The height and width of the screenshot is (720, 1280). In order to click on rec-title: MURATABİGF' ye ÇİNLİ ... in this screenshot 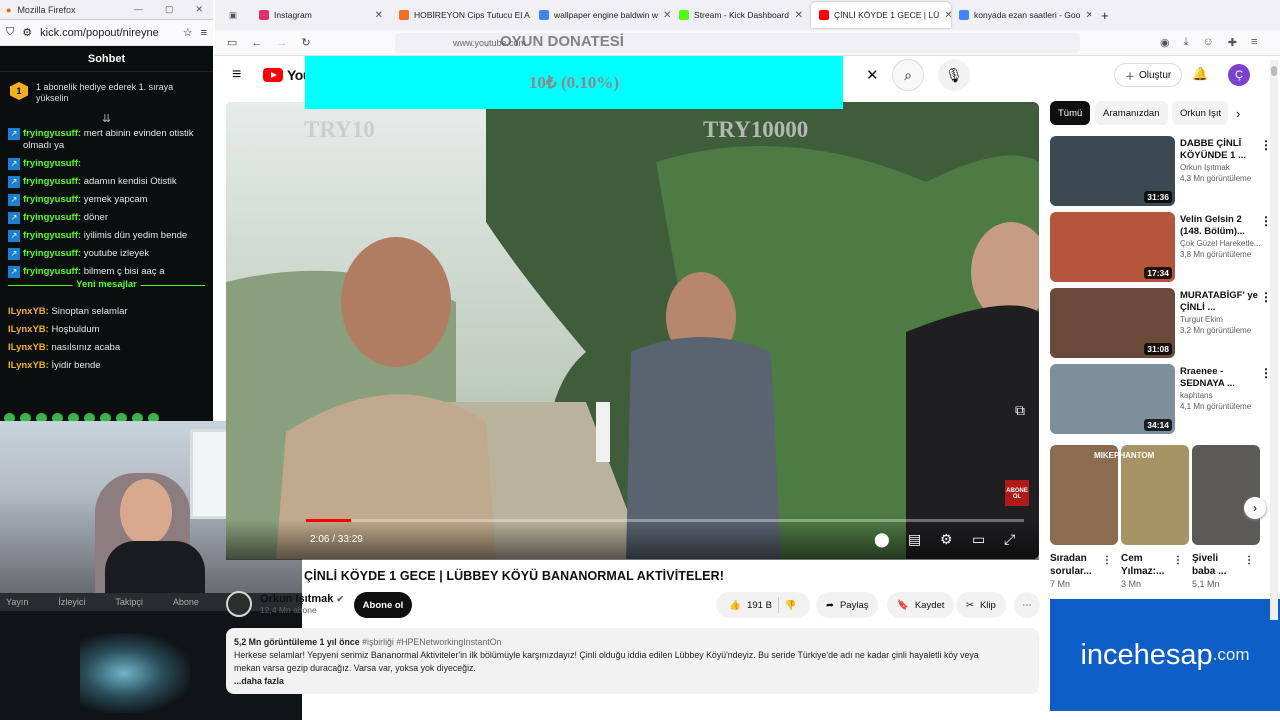, I will do `click(1221, 302)`.